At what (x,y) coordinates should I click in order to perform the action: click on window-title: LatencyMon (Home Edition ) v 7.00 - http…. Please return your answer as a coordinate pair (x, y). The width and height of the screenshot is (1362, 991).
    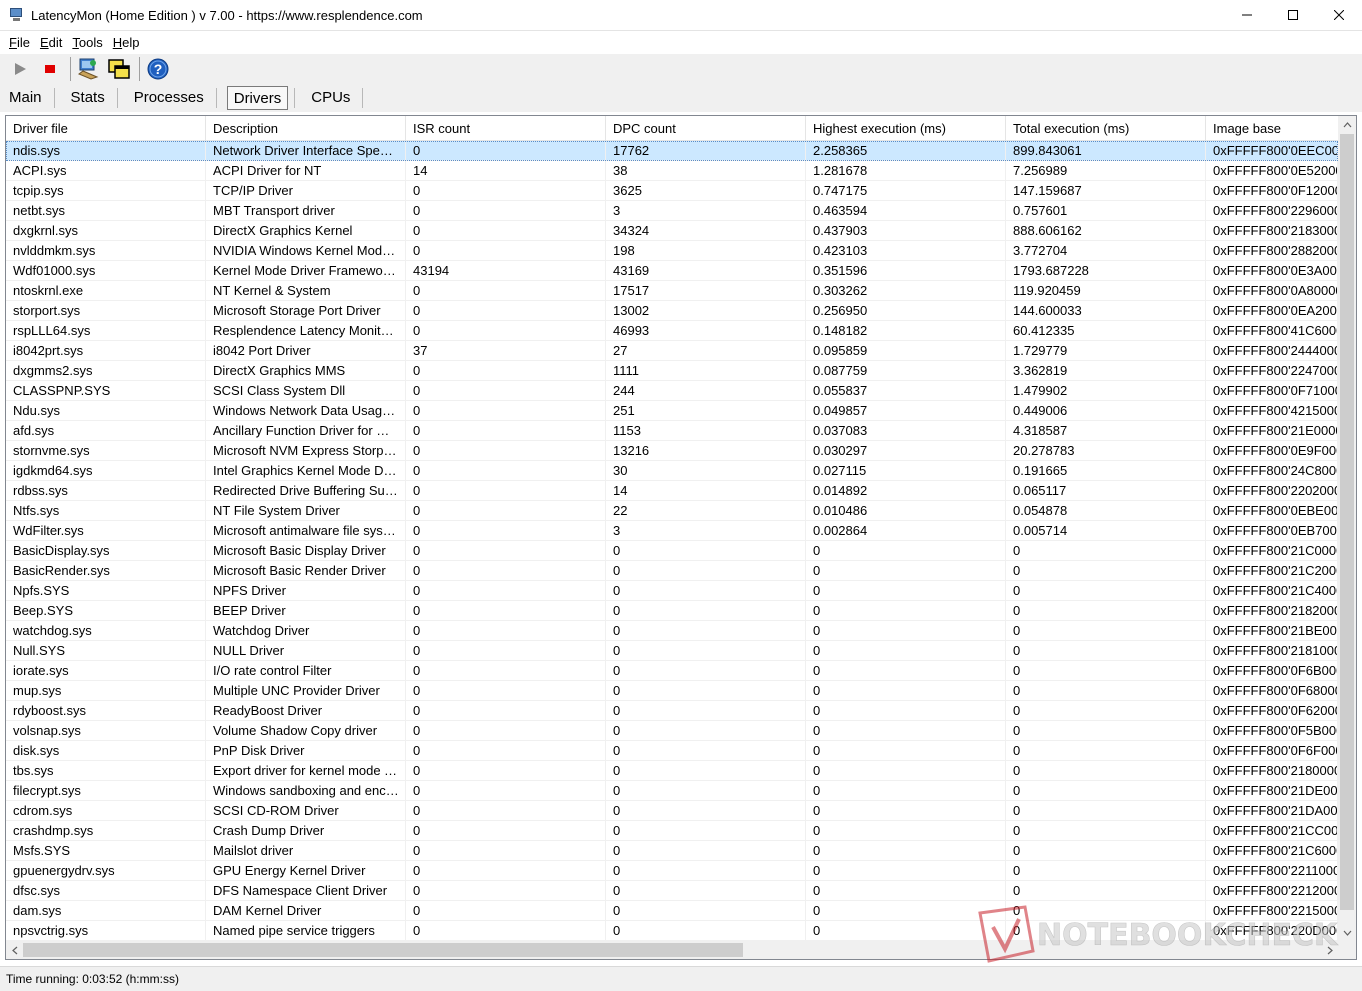
    Looking at the image, I should click on (227, 15).